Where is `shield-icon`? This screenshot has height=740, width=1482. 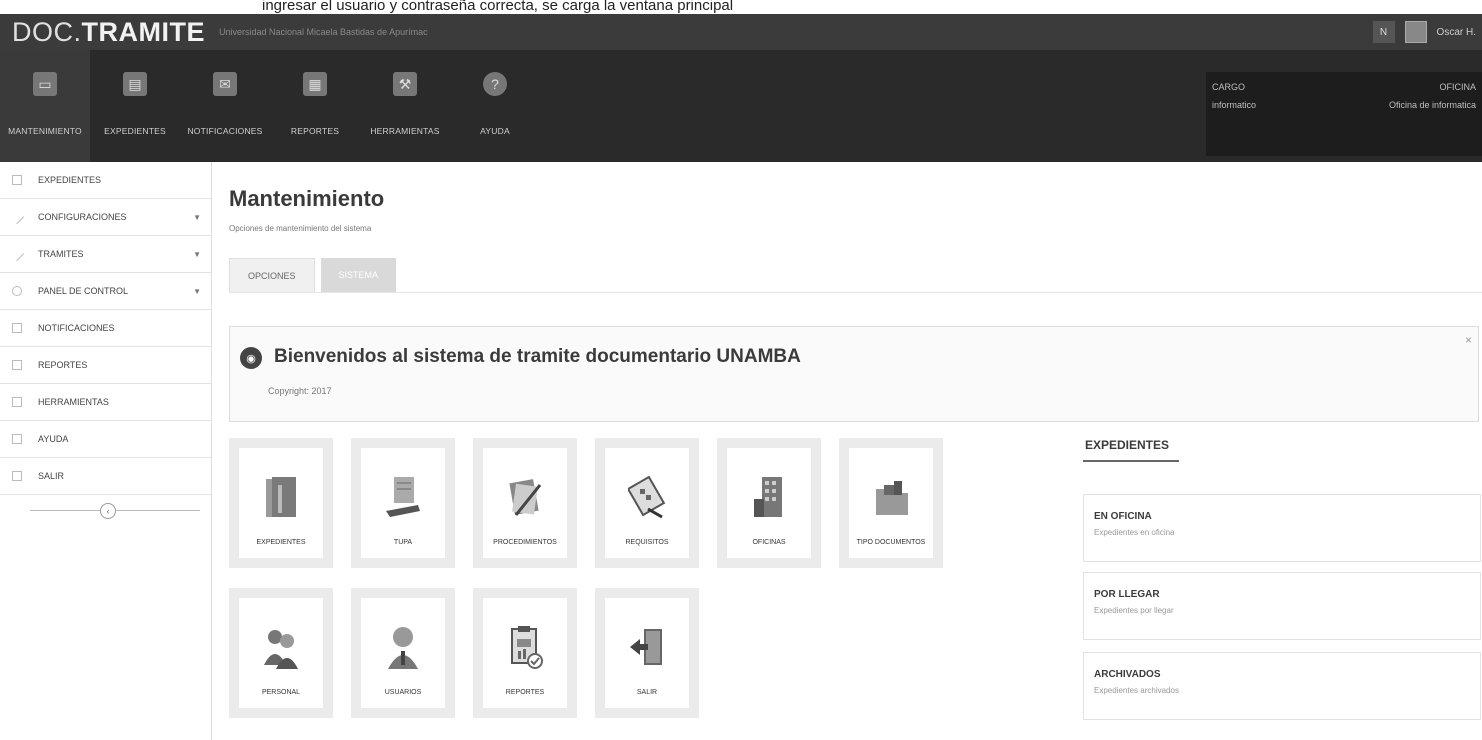
shield-icon is located at coordinates (17, 291).